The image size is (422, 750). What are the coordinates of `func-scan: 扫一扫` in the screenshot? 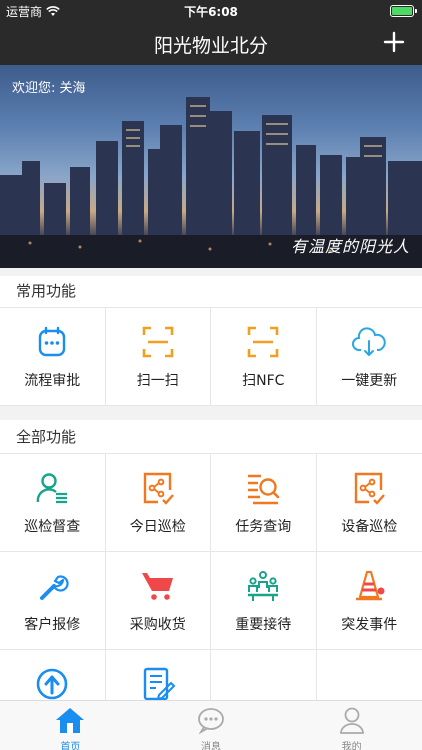 It's located at (158, 357).